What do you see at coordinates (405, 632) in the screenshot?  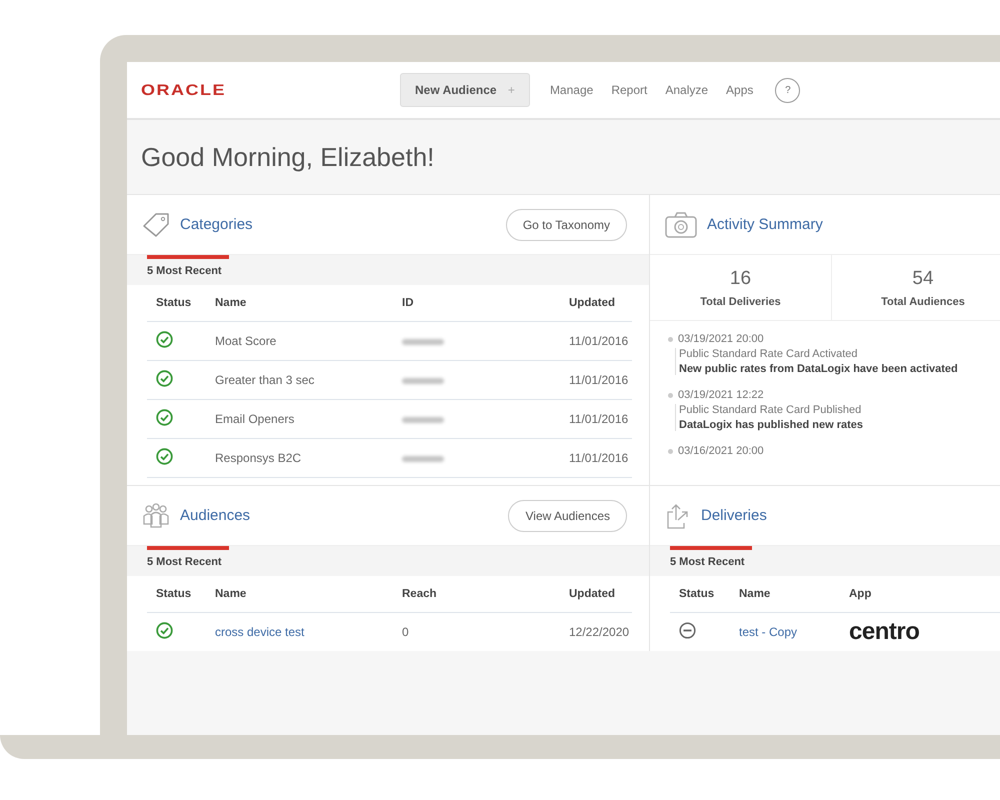 I see `table-cell: 0` at bounding box center [405, 632].